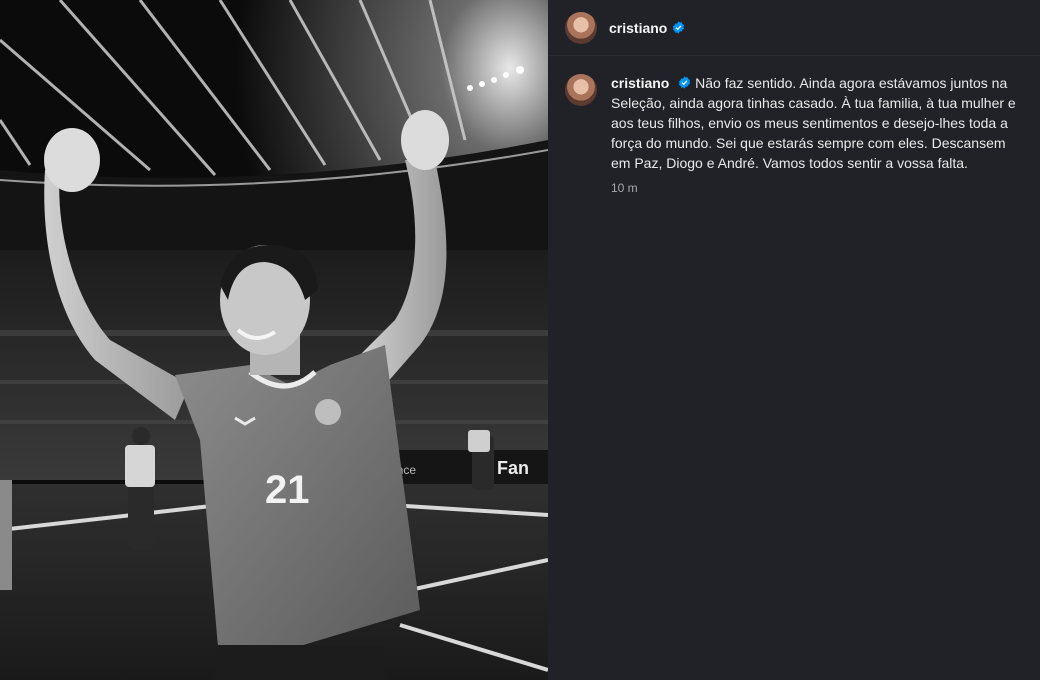 The width and height of the screenshot is (1040, 680). What do you see at coordinates (581, 90) in the screenshot?
I see `caption-avatar` at bounding box center [581, 90].